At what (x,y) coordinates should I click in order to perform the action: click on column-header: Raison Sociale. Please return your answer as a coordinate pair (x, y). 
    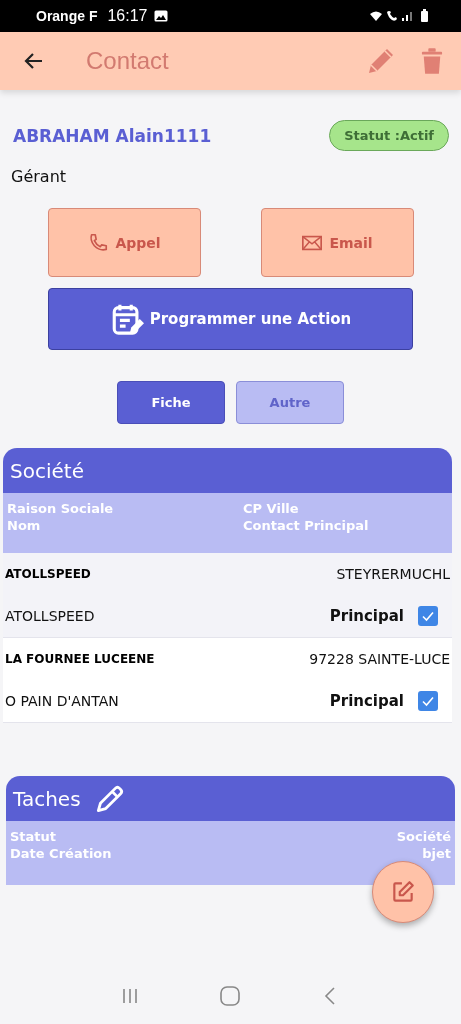
    Looking at the image, I should click on (61, 508).